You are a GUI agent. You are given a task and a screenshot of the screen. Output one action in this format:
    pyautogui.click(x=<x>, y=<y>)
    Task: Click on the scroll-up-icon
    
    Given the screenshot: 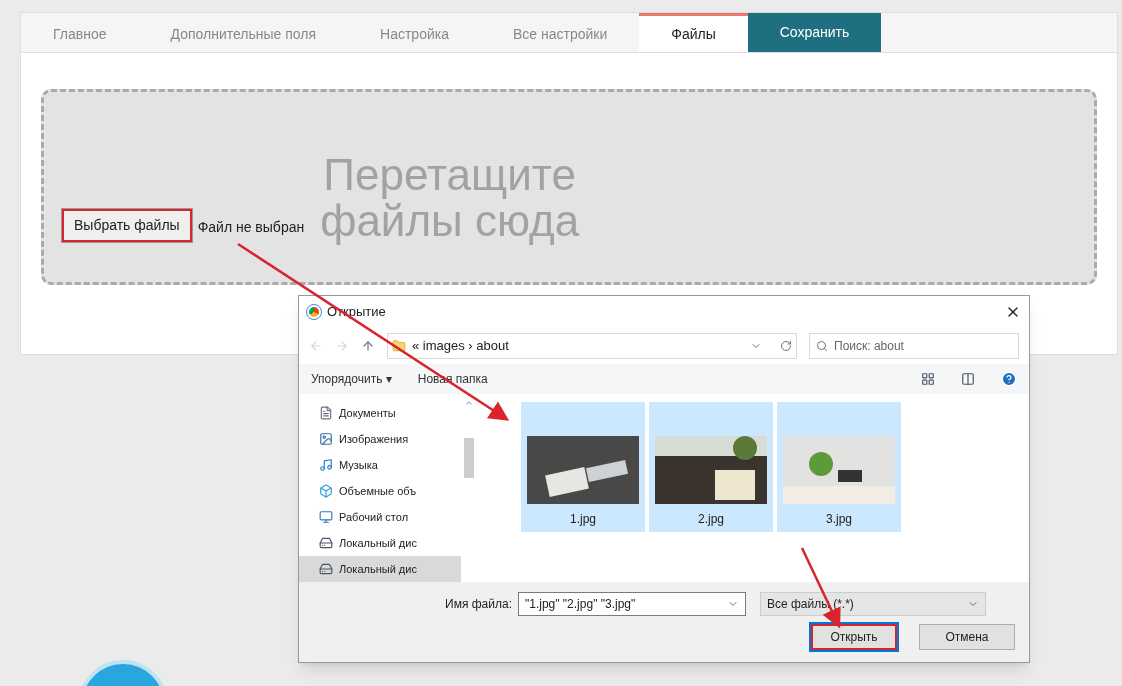 What is the action you would take?
    pyautogui.click(x=469, y=403)
    